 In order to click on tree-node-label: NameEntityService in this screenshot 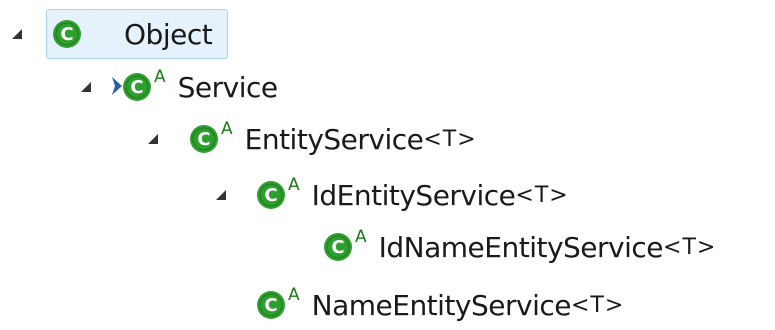, I will do `click(441, 305)`.